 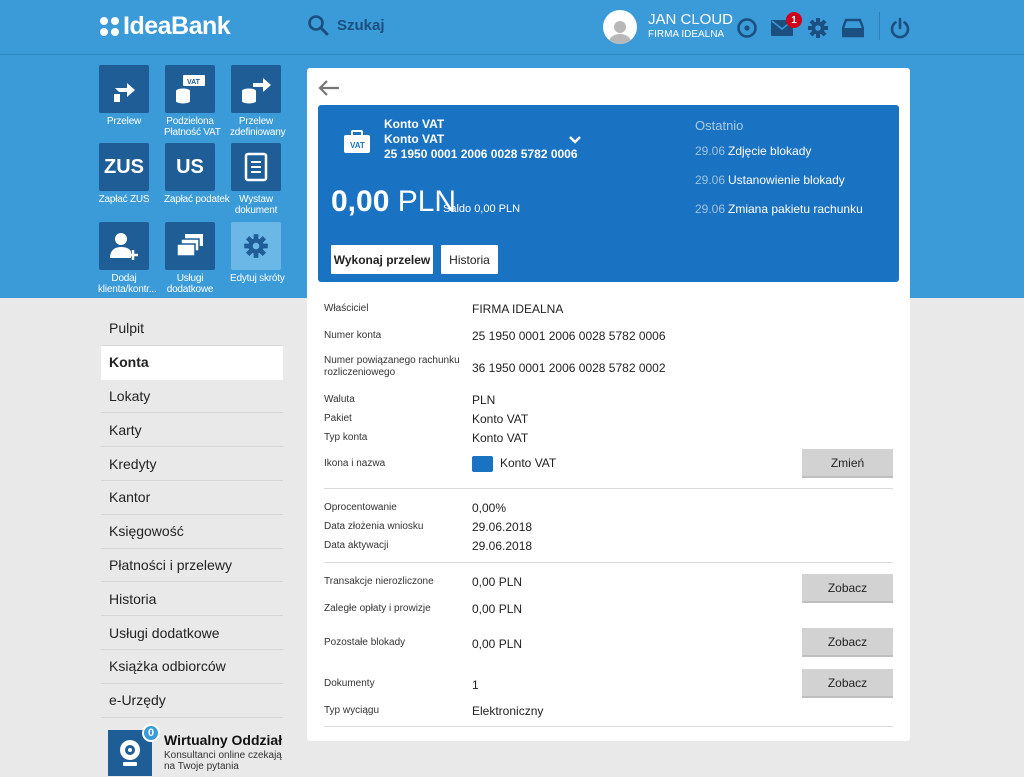 What do you see at coordinates (124, 167) in the screenshot?
I see `zus-icon: ZUS` at bounding box center [124, 167].